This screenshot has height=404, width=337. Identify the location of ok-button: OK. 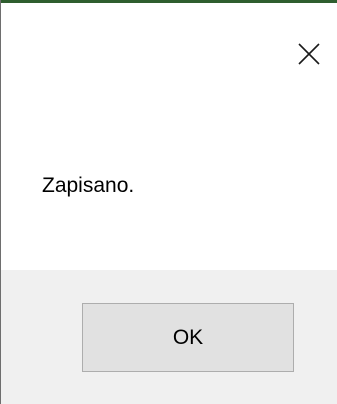
(188, 337).